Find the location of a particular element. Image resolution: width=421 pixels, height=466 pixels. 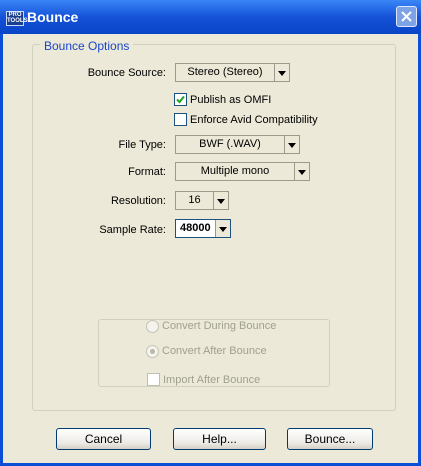

checkmark-icon is located at coordinates (180, 99).